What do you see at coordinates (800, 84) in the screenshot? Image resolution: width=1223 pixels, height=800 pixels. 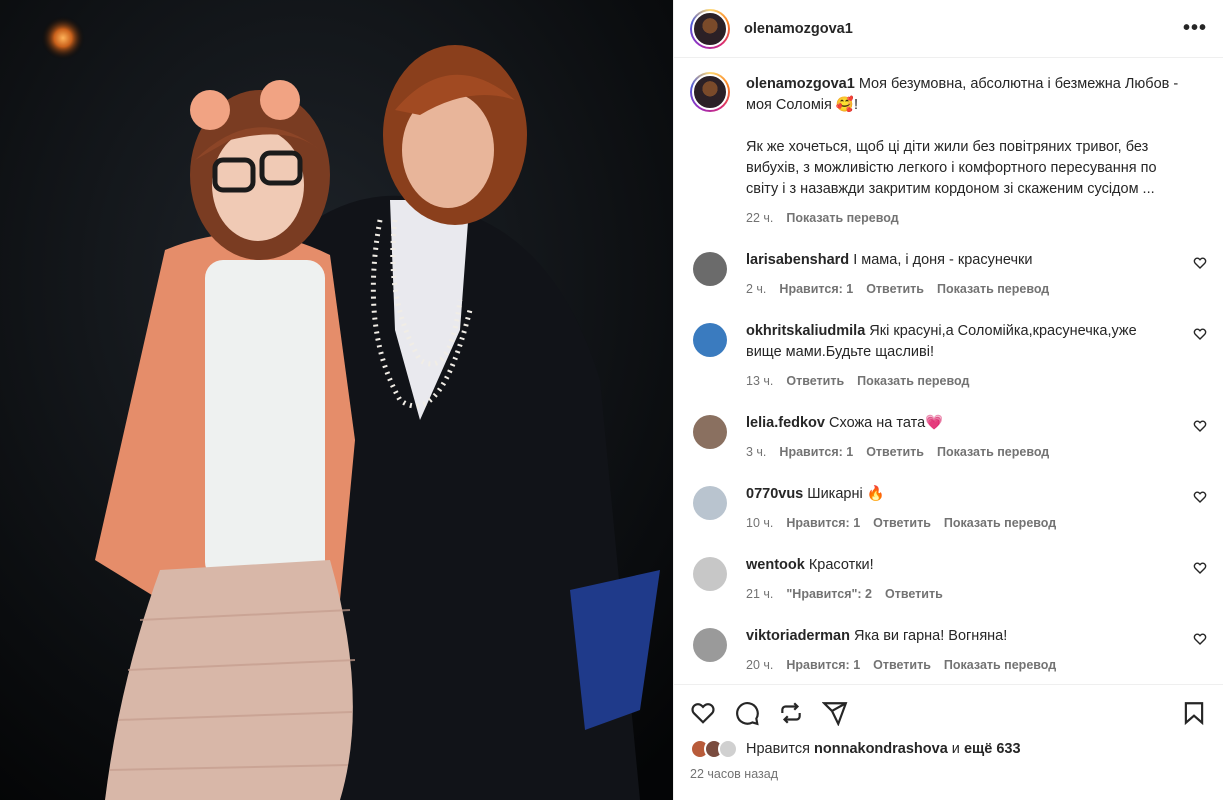 I see `caption-username: olenamozgova1` at bounding box center [800, 84].